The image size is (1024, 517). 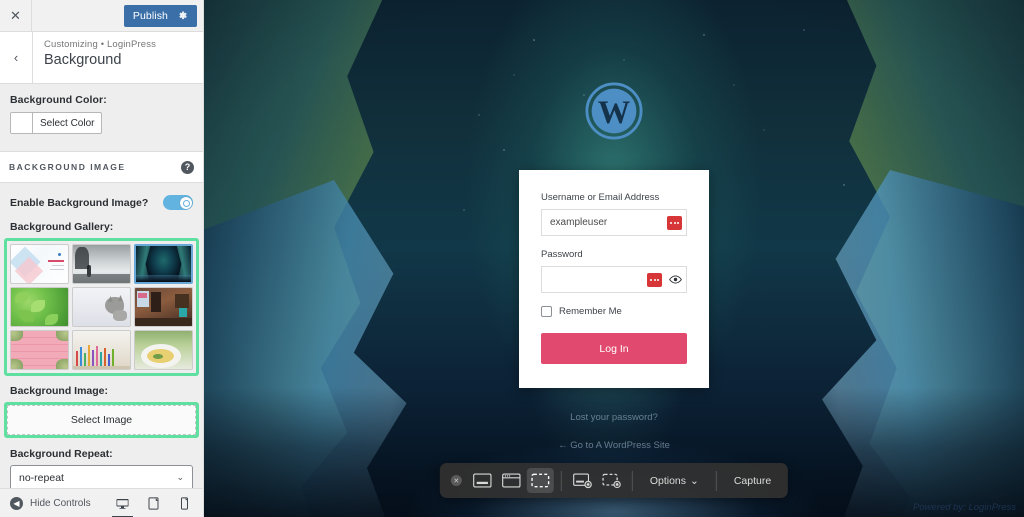 I want to click on background-image-label: Background Image:, so click(x=59, y=391).